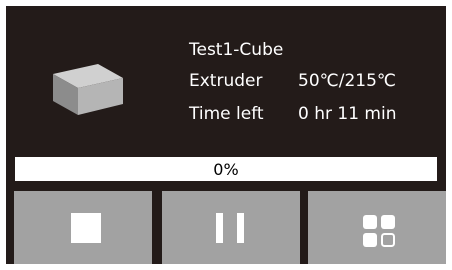 This screenshot has height=270, width=452. I want to click on extruder-temperature: 50℃/215℃, so click(347, 81).